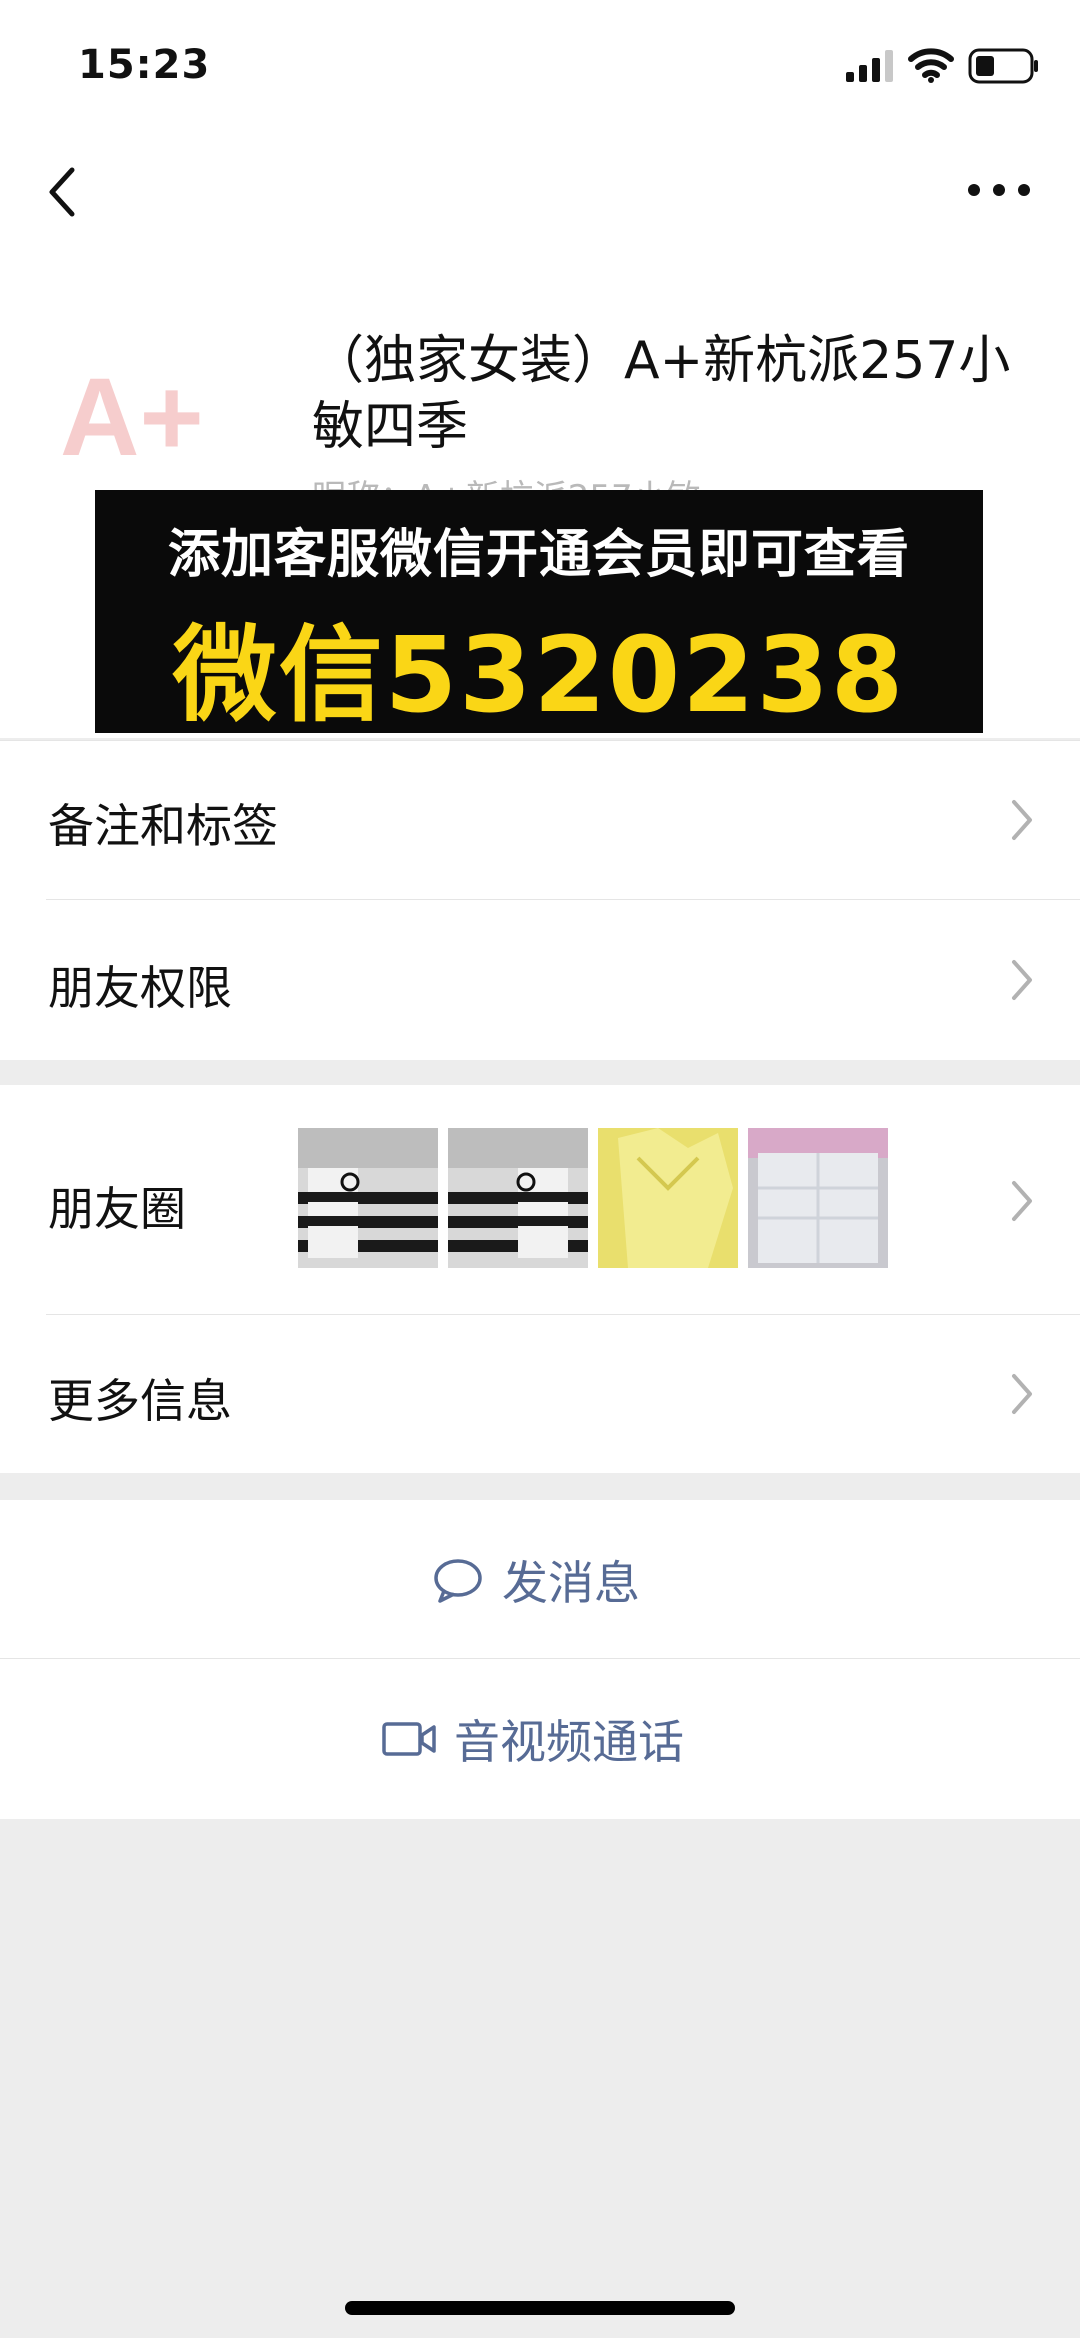 This screenshot has width=1080, height=2338. What do you see at coordinates (661, 394) in the screenshot?
I see `profile-name: （独家女装）A+新杭派257小敏四季` at bounding box center [661, 394].